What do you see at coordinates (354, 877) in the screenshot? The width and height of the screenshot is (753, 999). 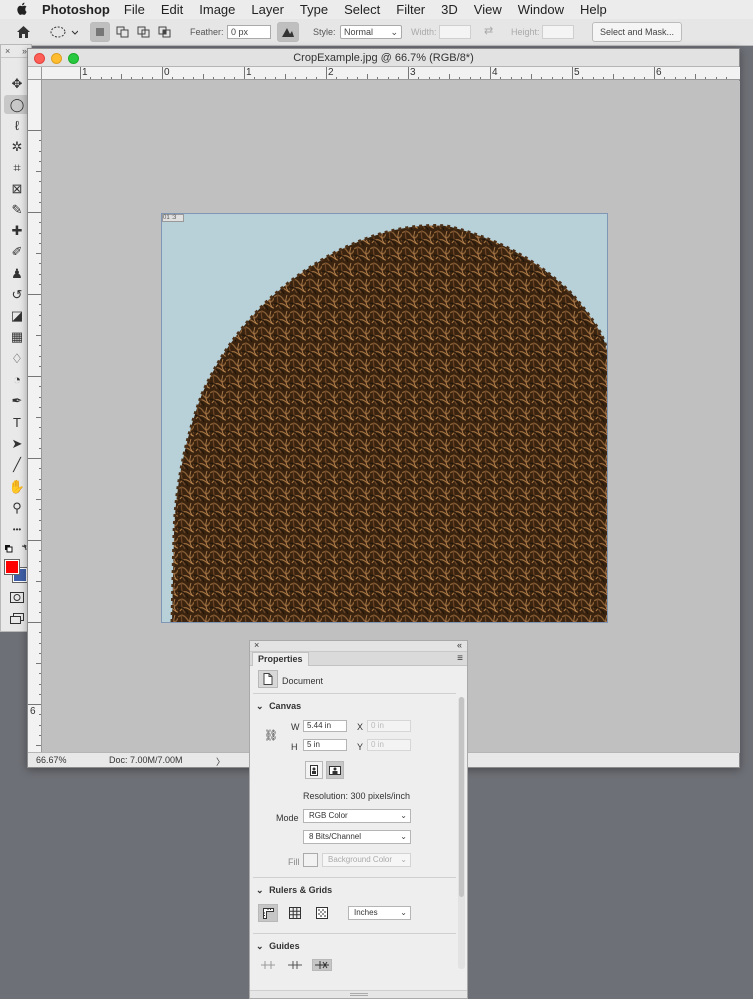 I see `divider` at bounding box center [354, 877].